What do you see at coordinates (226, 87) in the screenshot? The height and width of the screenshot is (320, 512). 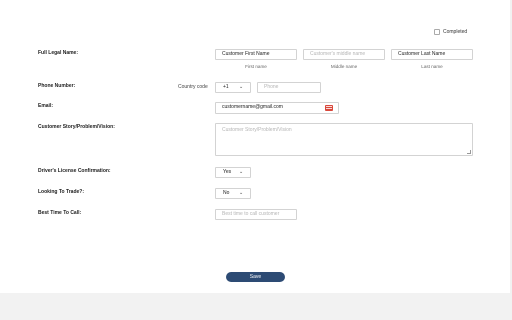 I see `country-code-value: +1` at bounding box center [226, 87].